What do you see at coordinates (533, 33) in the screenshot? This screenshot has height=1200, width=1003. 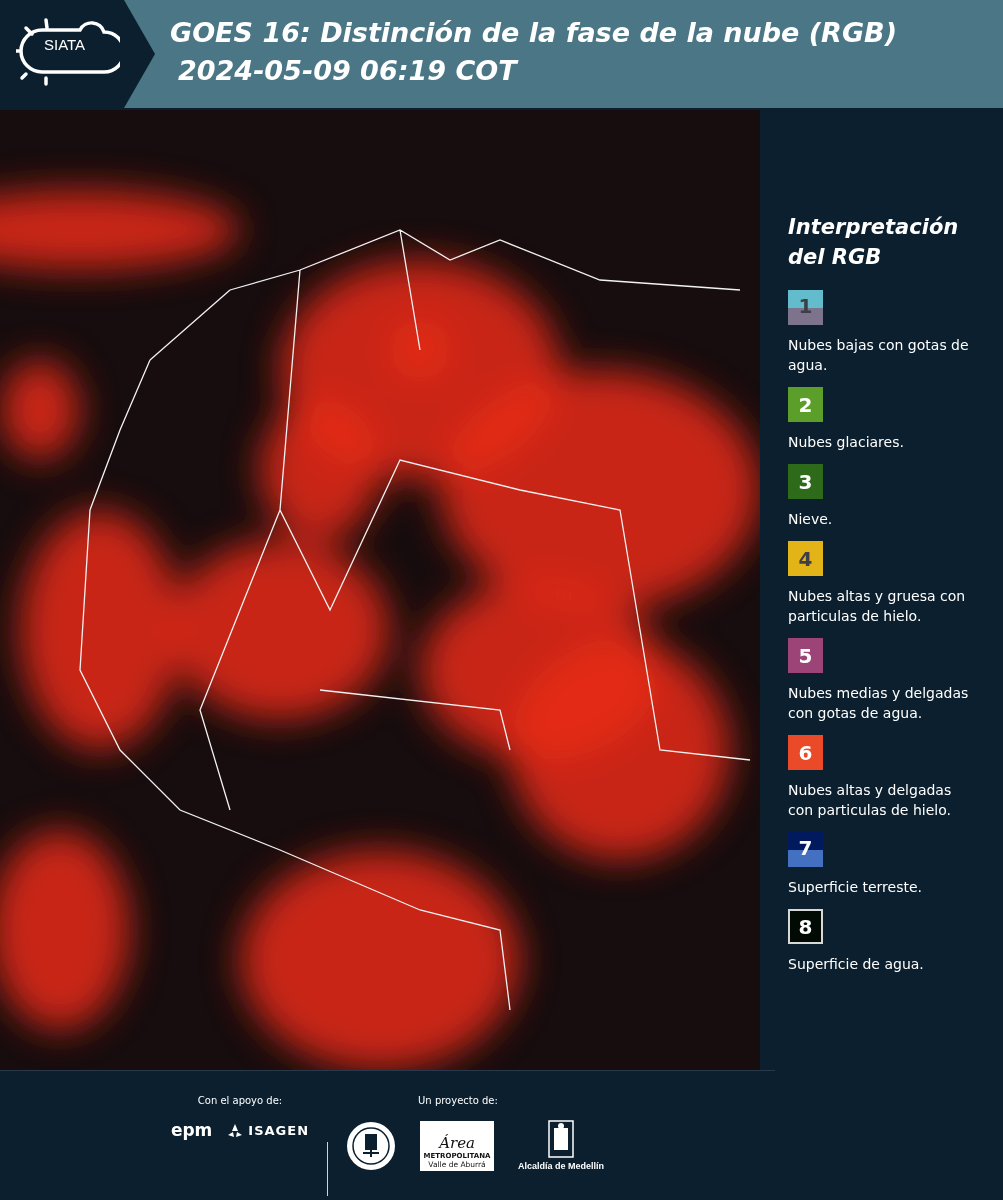 I see `page-title: GOES 16: Distinción de la fase de la nube (RGB)` at bounding box center [533, 33].